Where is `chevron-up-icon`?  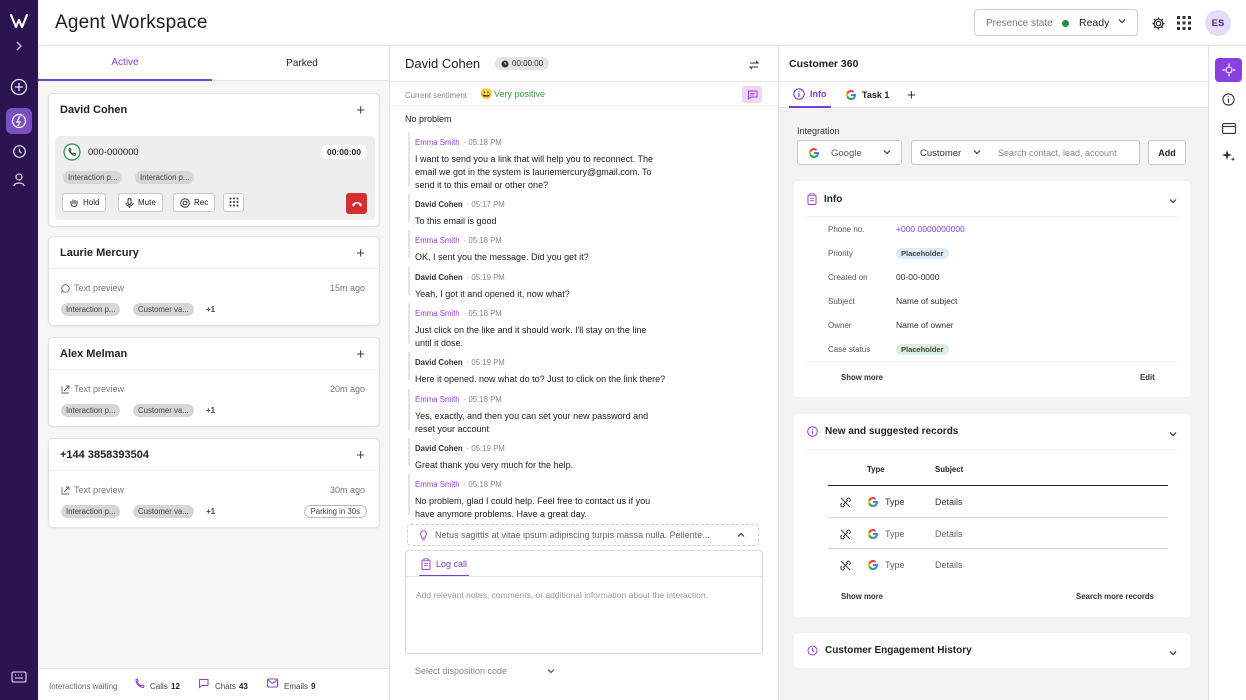 chevron-up-icon is located at coordinates (741, 536).